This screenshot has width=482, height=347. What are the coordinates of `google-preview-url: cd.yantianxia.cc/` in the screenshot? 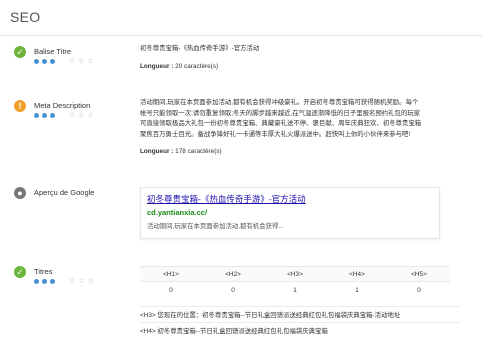 It's located at (177, 212).